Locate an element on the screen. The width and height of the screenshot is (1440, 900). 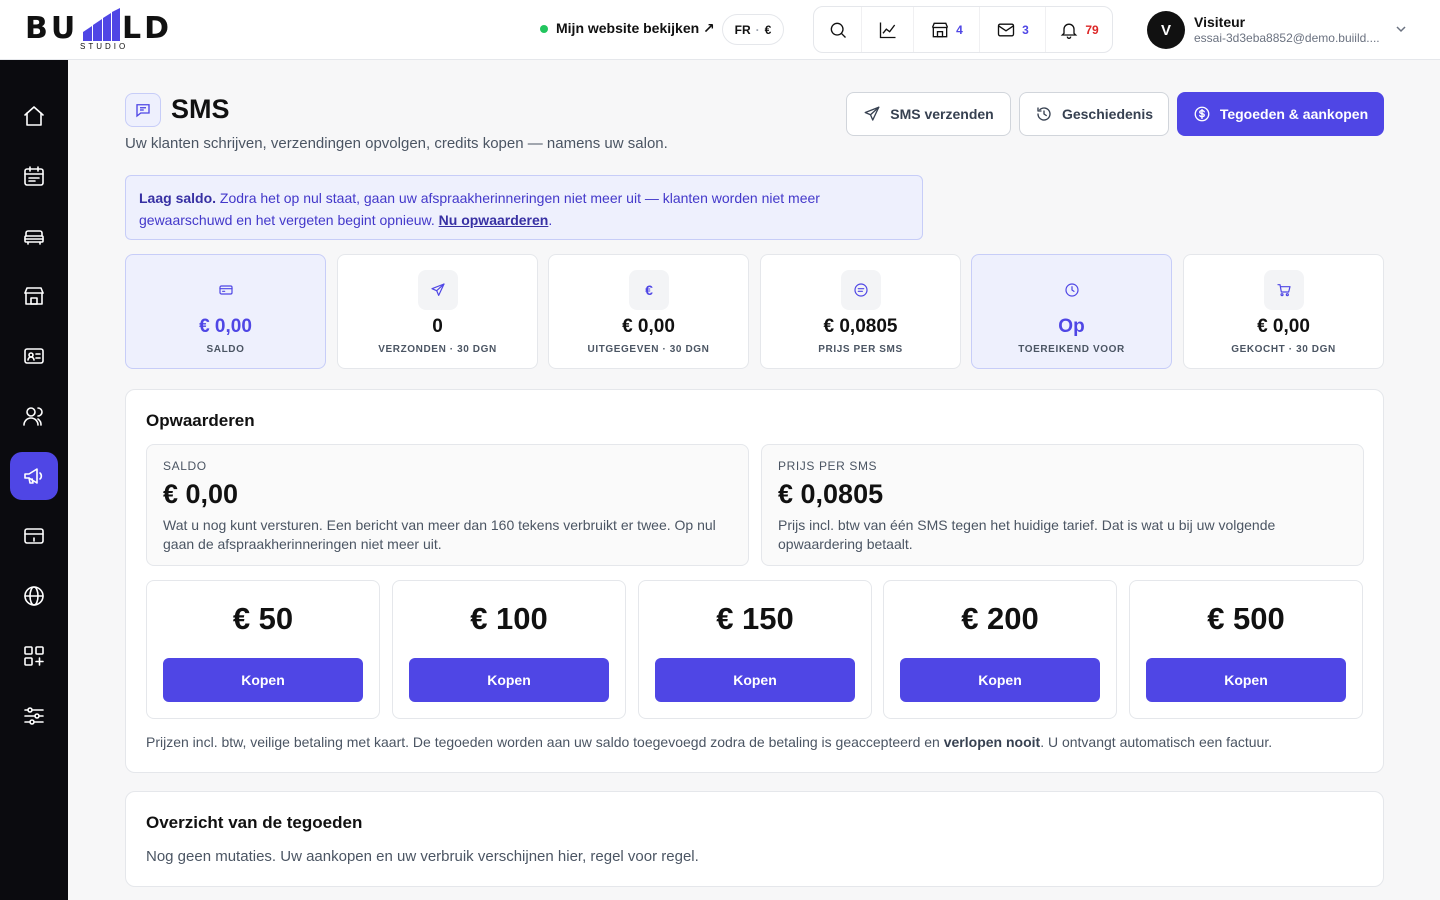
credit-card-icon is located at coordinates (34, 536).